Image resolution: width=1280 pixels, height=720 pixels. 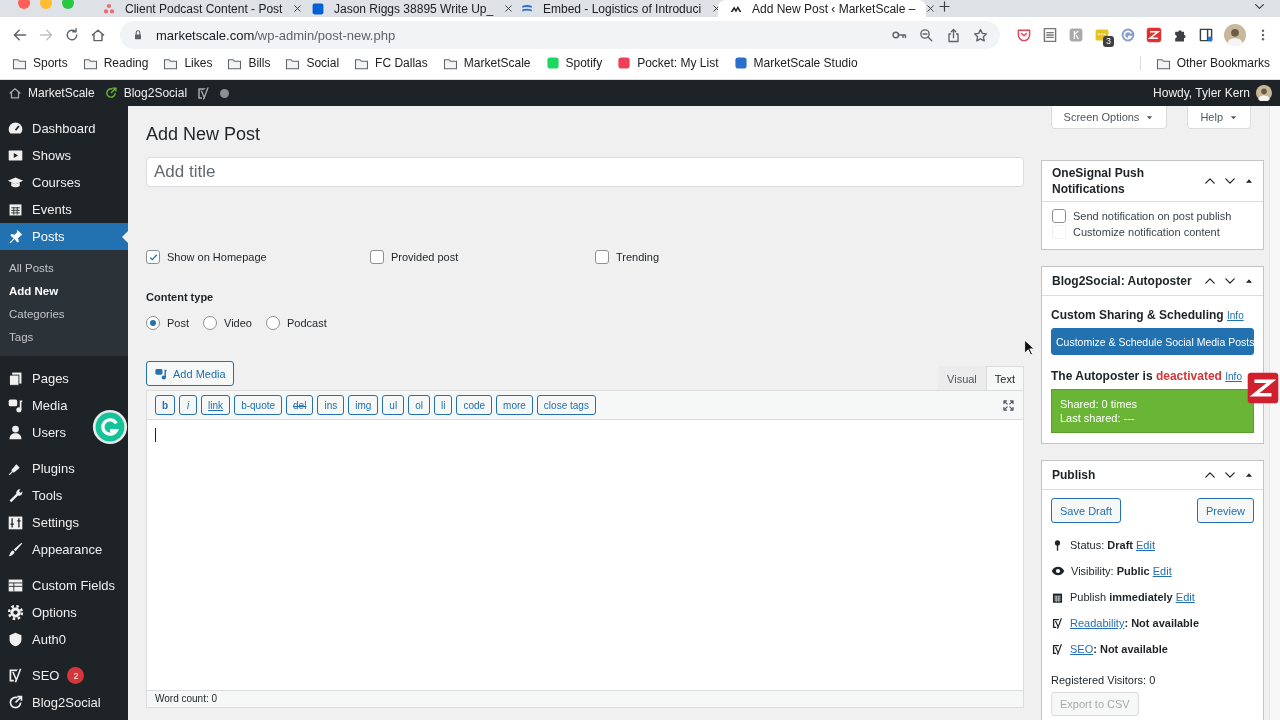 I want to click on browser-tab: Jason Riggs 38895 Write Up_, so click(x=404, y=8).